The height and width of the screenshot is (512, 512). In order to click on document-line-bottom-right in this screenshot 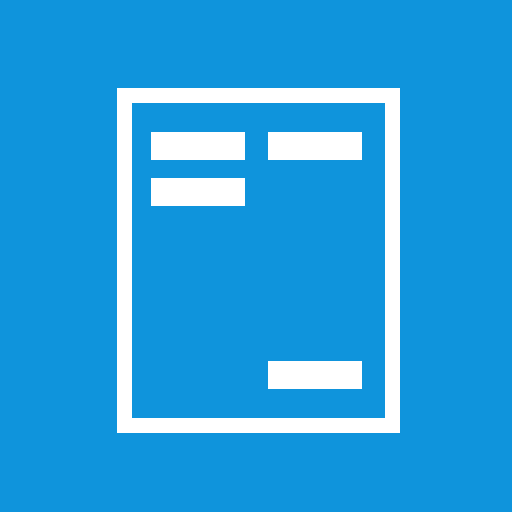, I will do `click(315, 375)`.